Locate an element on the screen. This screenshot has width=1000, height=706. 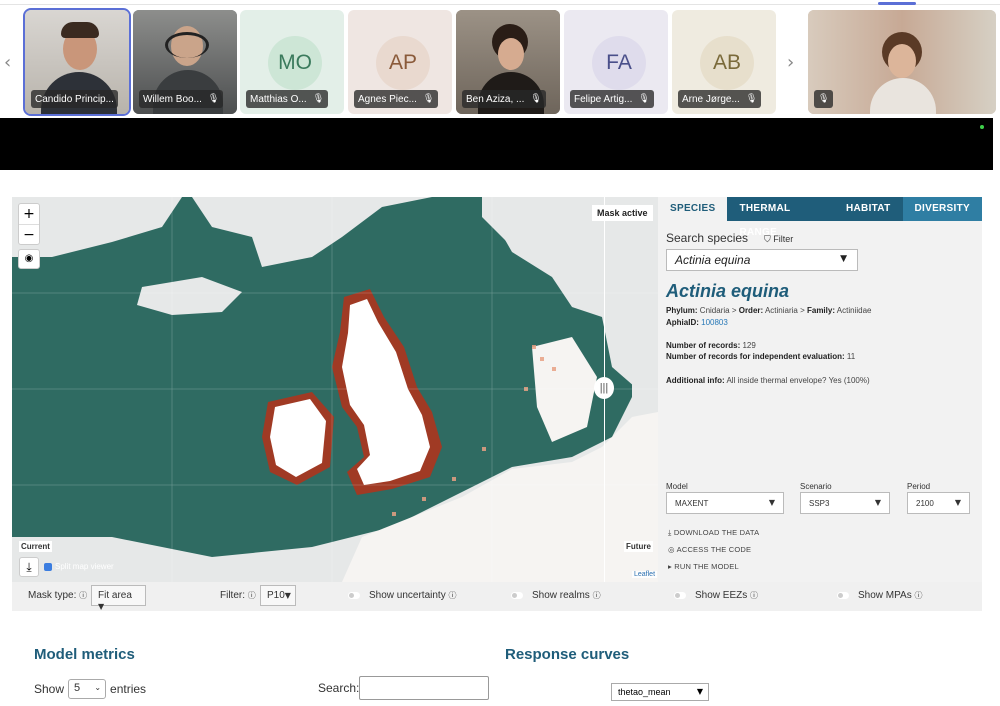
checkbox-icon is located at coordinates (48, 566).